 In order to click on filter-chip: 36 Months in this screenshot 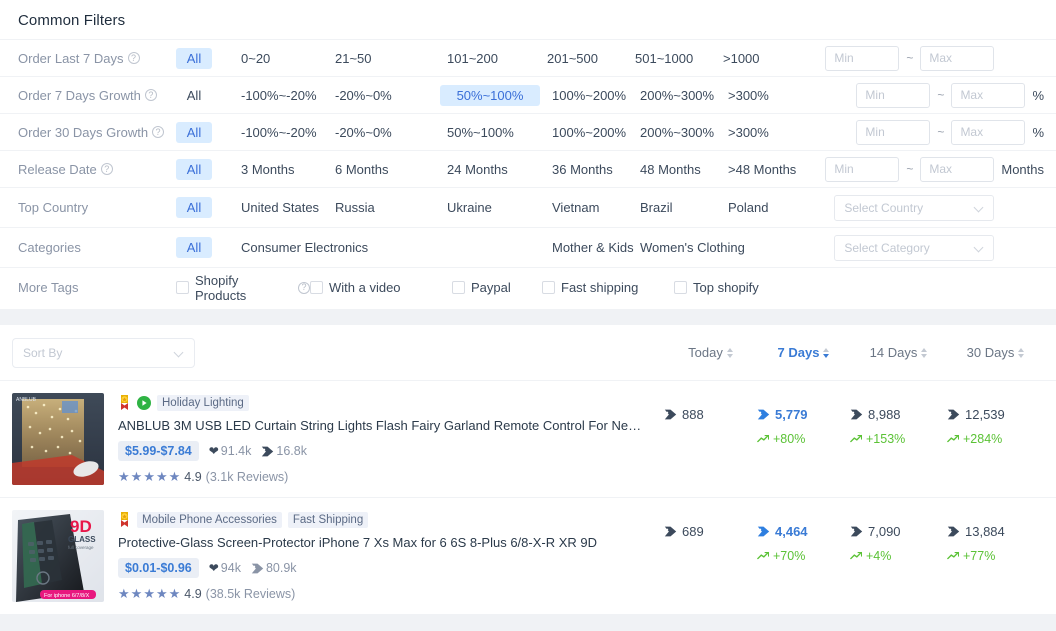, I will do `click(589, 169)`.